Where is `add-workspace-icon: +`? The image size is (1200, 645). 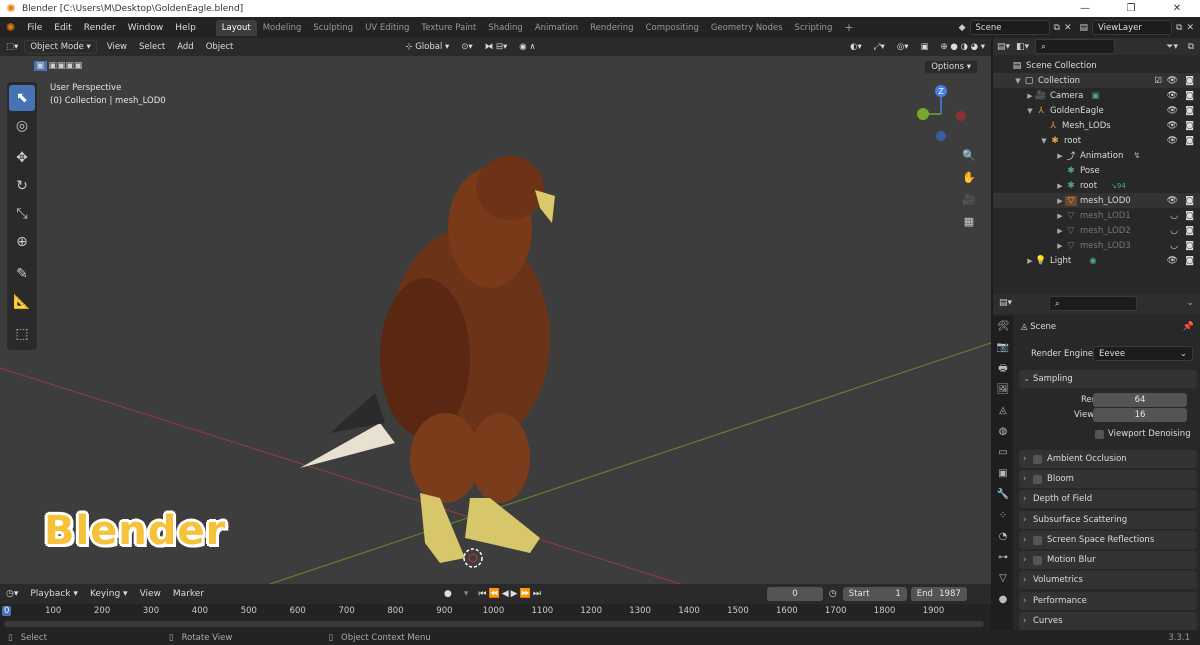 add-workspace-icon: + is located at coordinates (848, 27).